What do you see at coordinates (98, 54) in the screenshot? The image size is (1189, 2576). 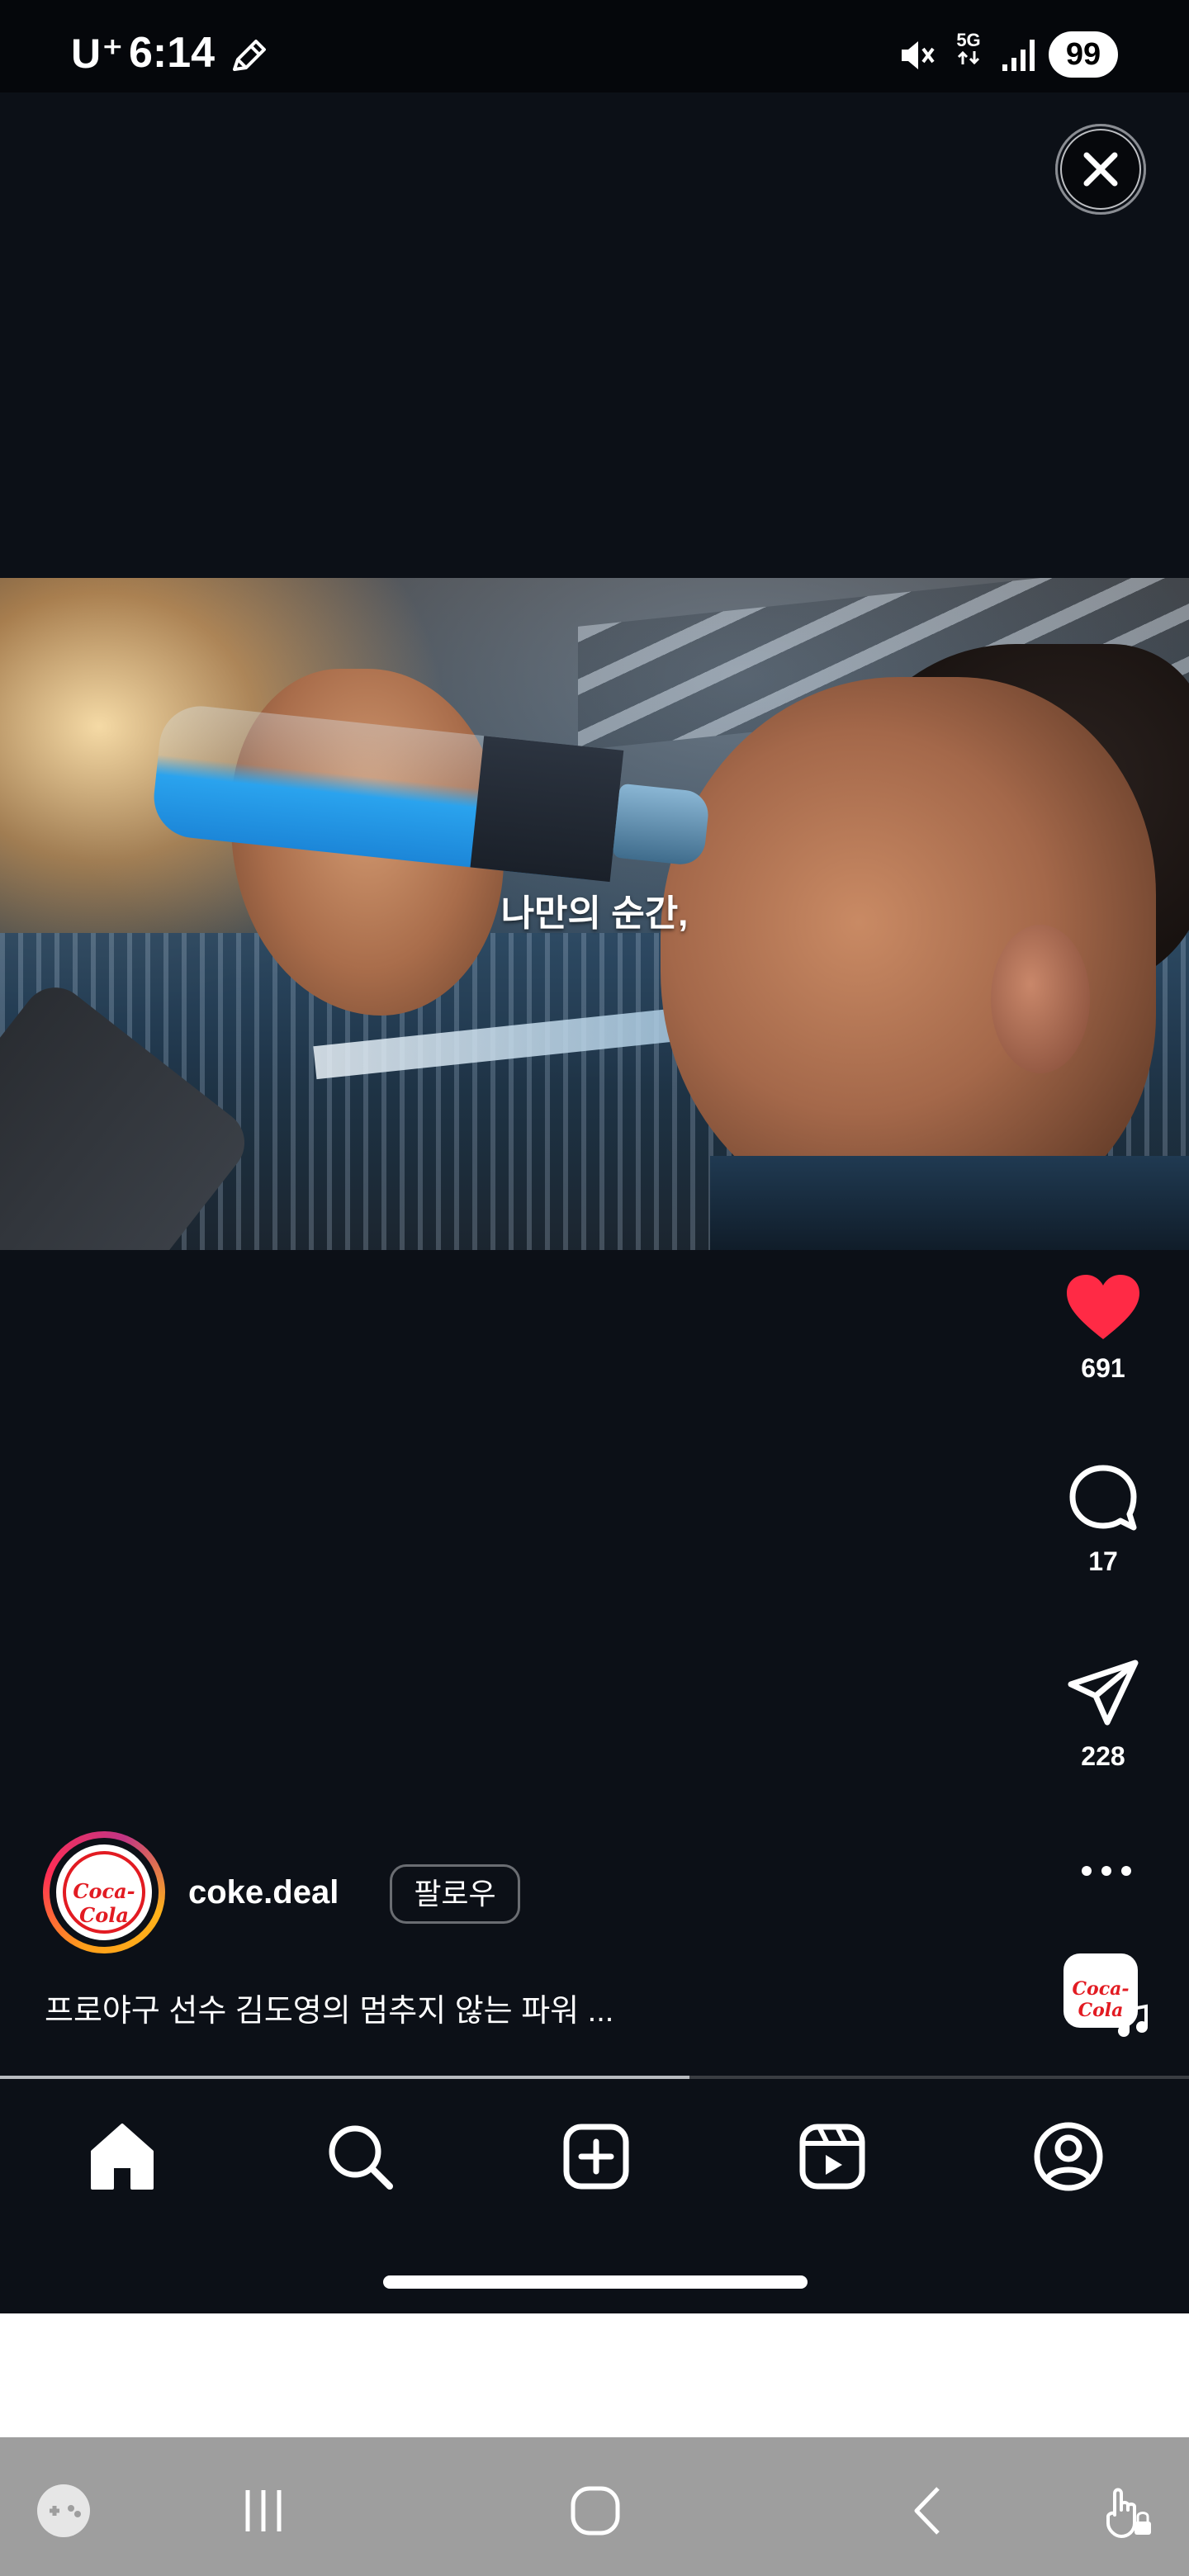 I see `carrier-label: U⁺` at bounding box center [98, 54].